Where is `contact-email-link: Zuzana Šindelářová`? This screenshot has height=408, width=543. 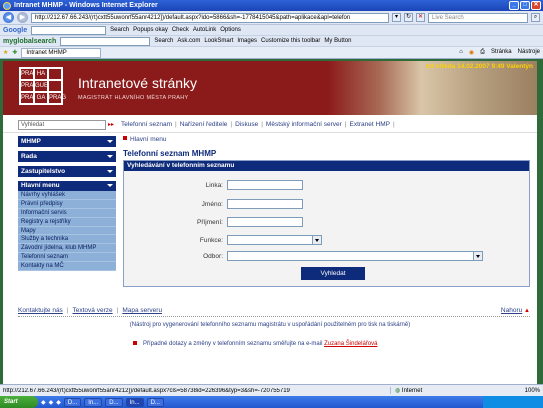
contact-email-link: Zuzana Šindelářová is located at coordinates (350, 344).